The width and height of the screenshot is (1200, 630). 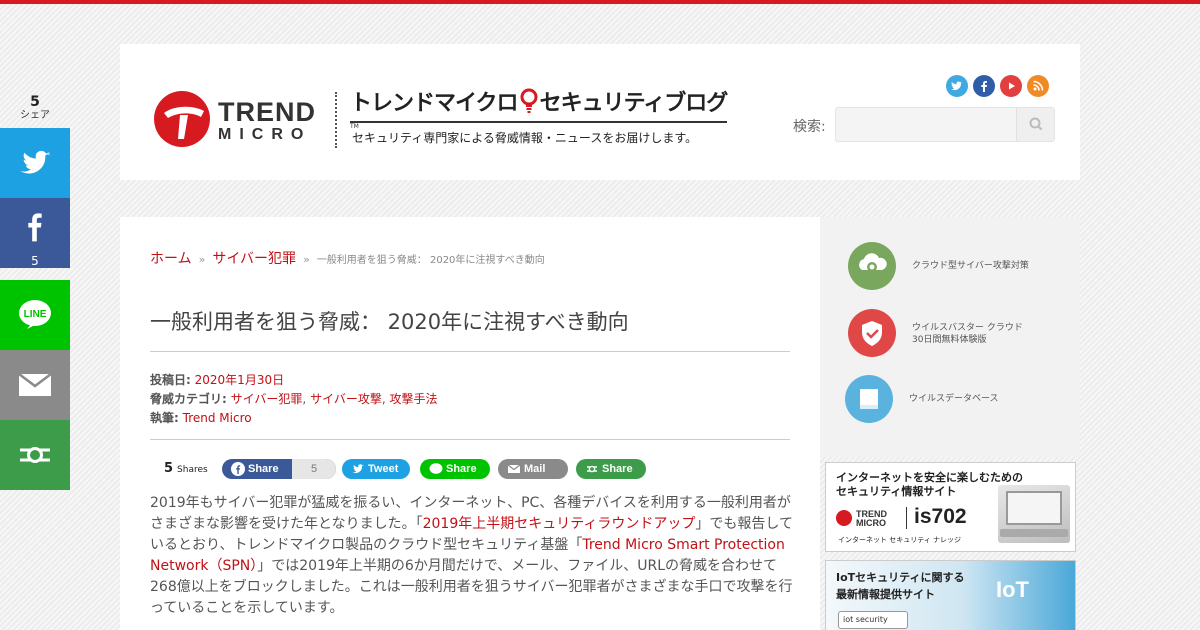 I want to click on banner-divider, so click(x=906, y=518).